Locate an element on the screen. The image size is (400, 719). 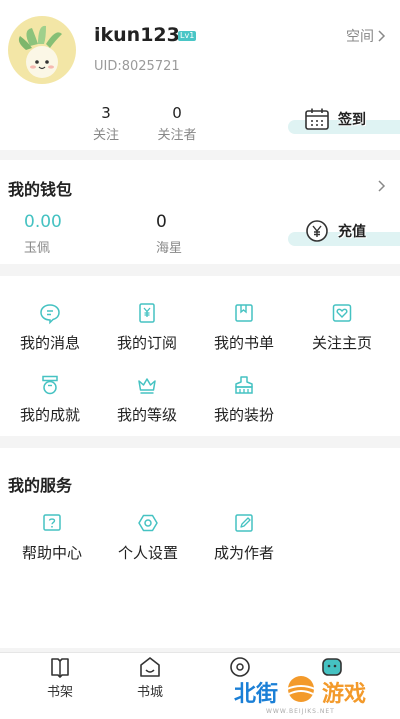
followers-stat: 0 关注者 is located at coordinates (177, 123).